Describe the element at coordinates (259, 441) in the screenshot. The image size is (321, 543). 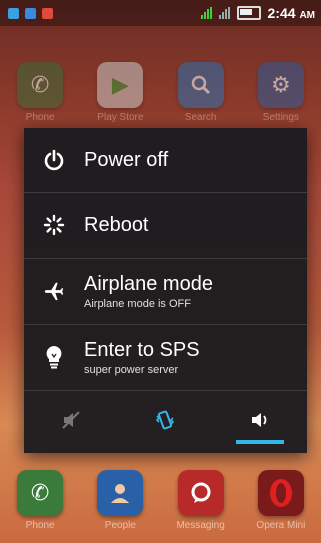
I see `selected-indicator` at that location.